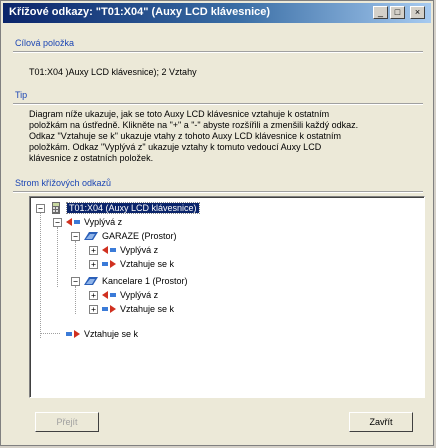 The image size is (436, 448). I want to click on tree-node-kancelare-vztahuje: + Vztahuje se k, so click(131, 309).